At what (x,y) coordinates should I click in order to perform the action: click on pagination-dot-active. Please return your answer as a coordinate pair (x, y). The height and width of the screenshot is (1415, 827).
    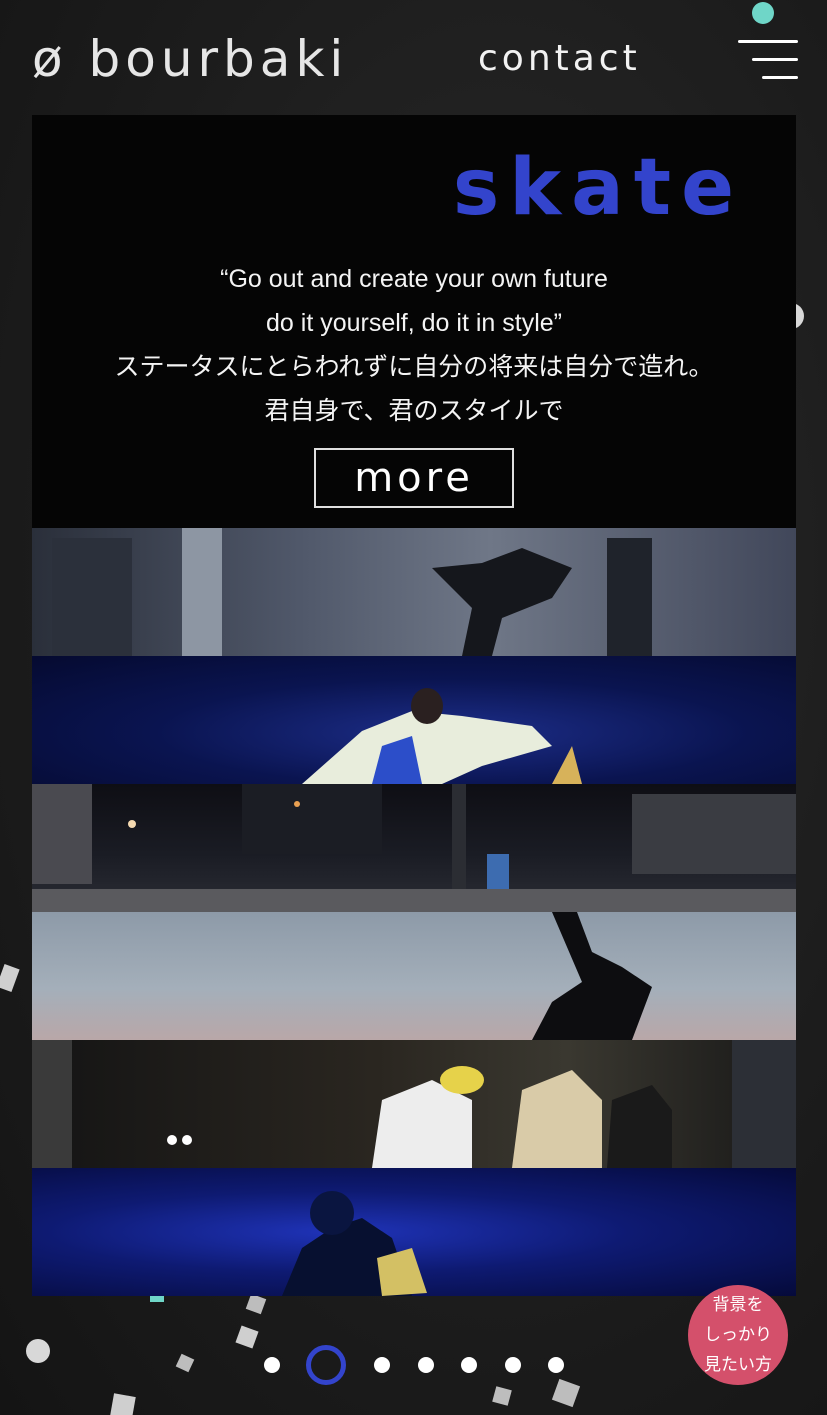
    Looking at the image, I should click on (326, 1365).